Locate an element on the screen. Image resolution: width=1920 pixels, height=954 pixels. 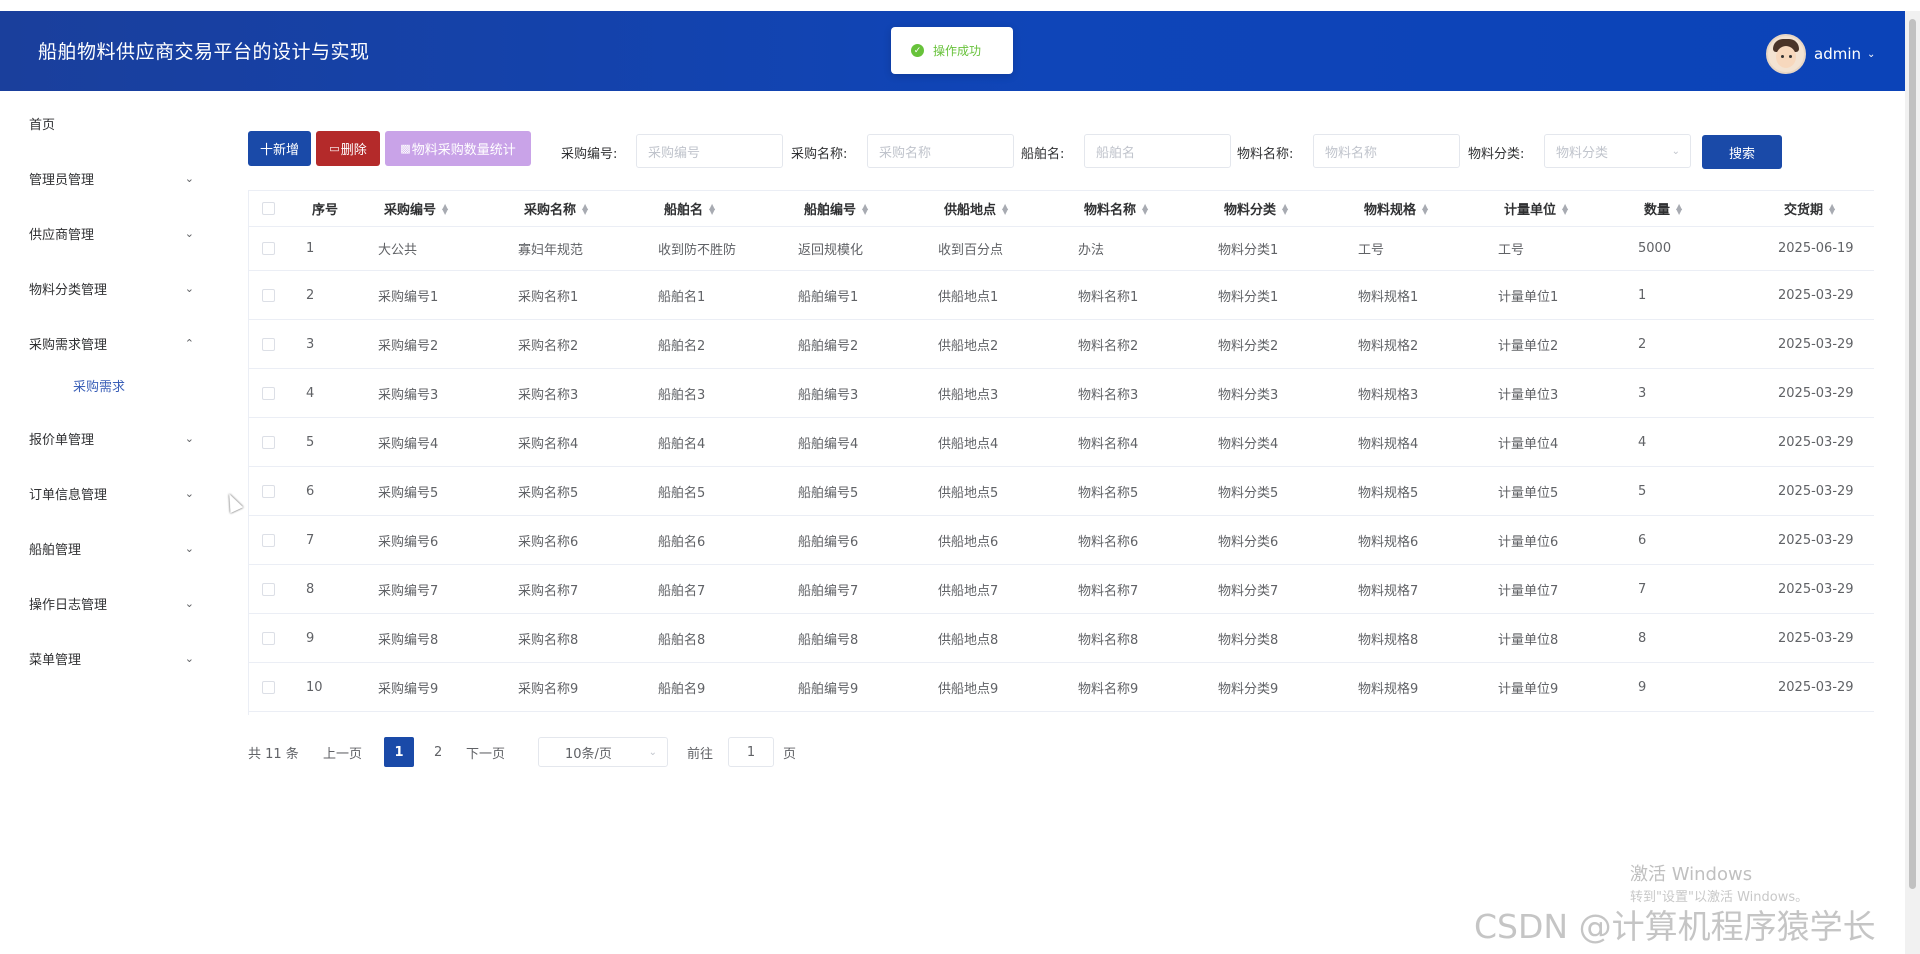
pagination-next: 下一页 is located at coordinates (485, 752).